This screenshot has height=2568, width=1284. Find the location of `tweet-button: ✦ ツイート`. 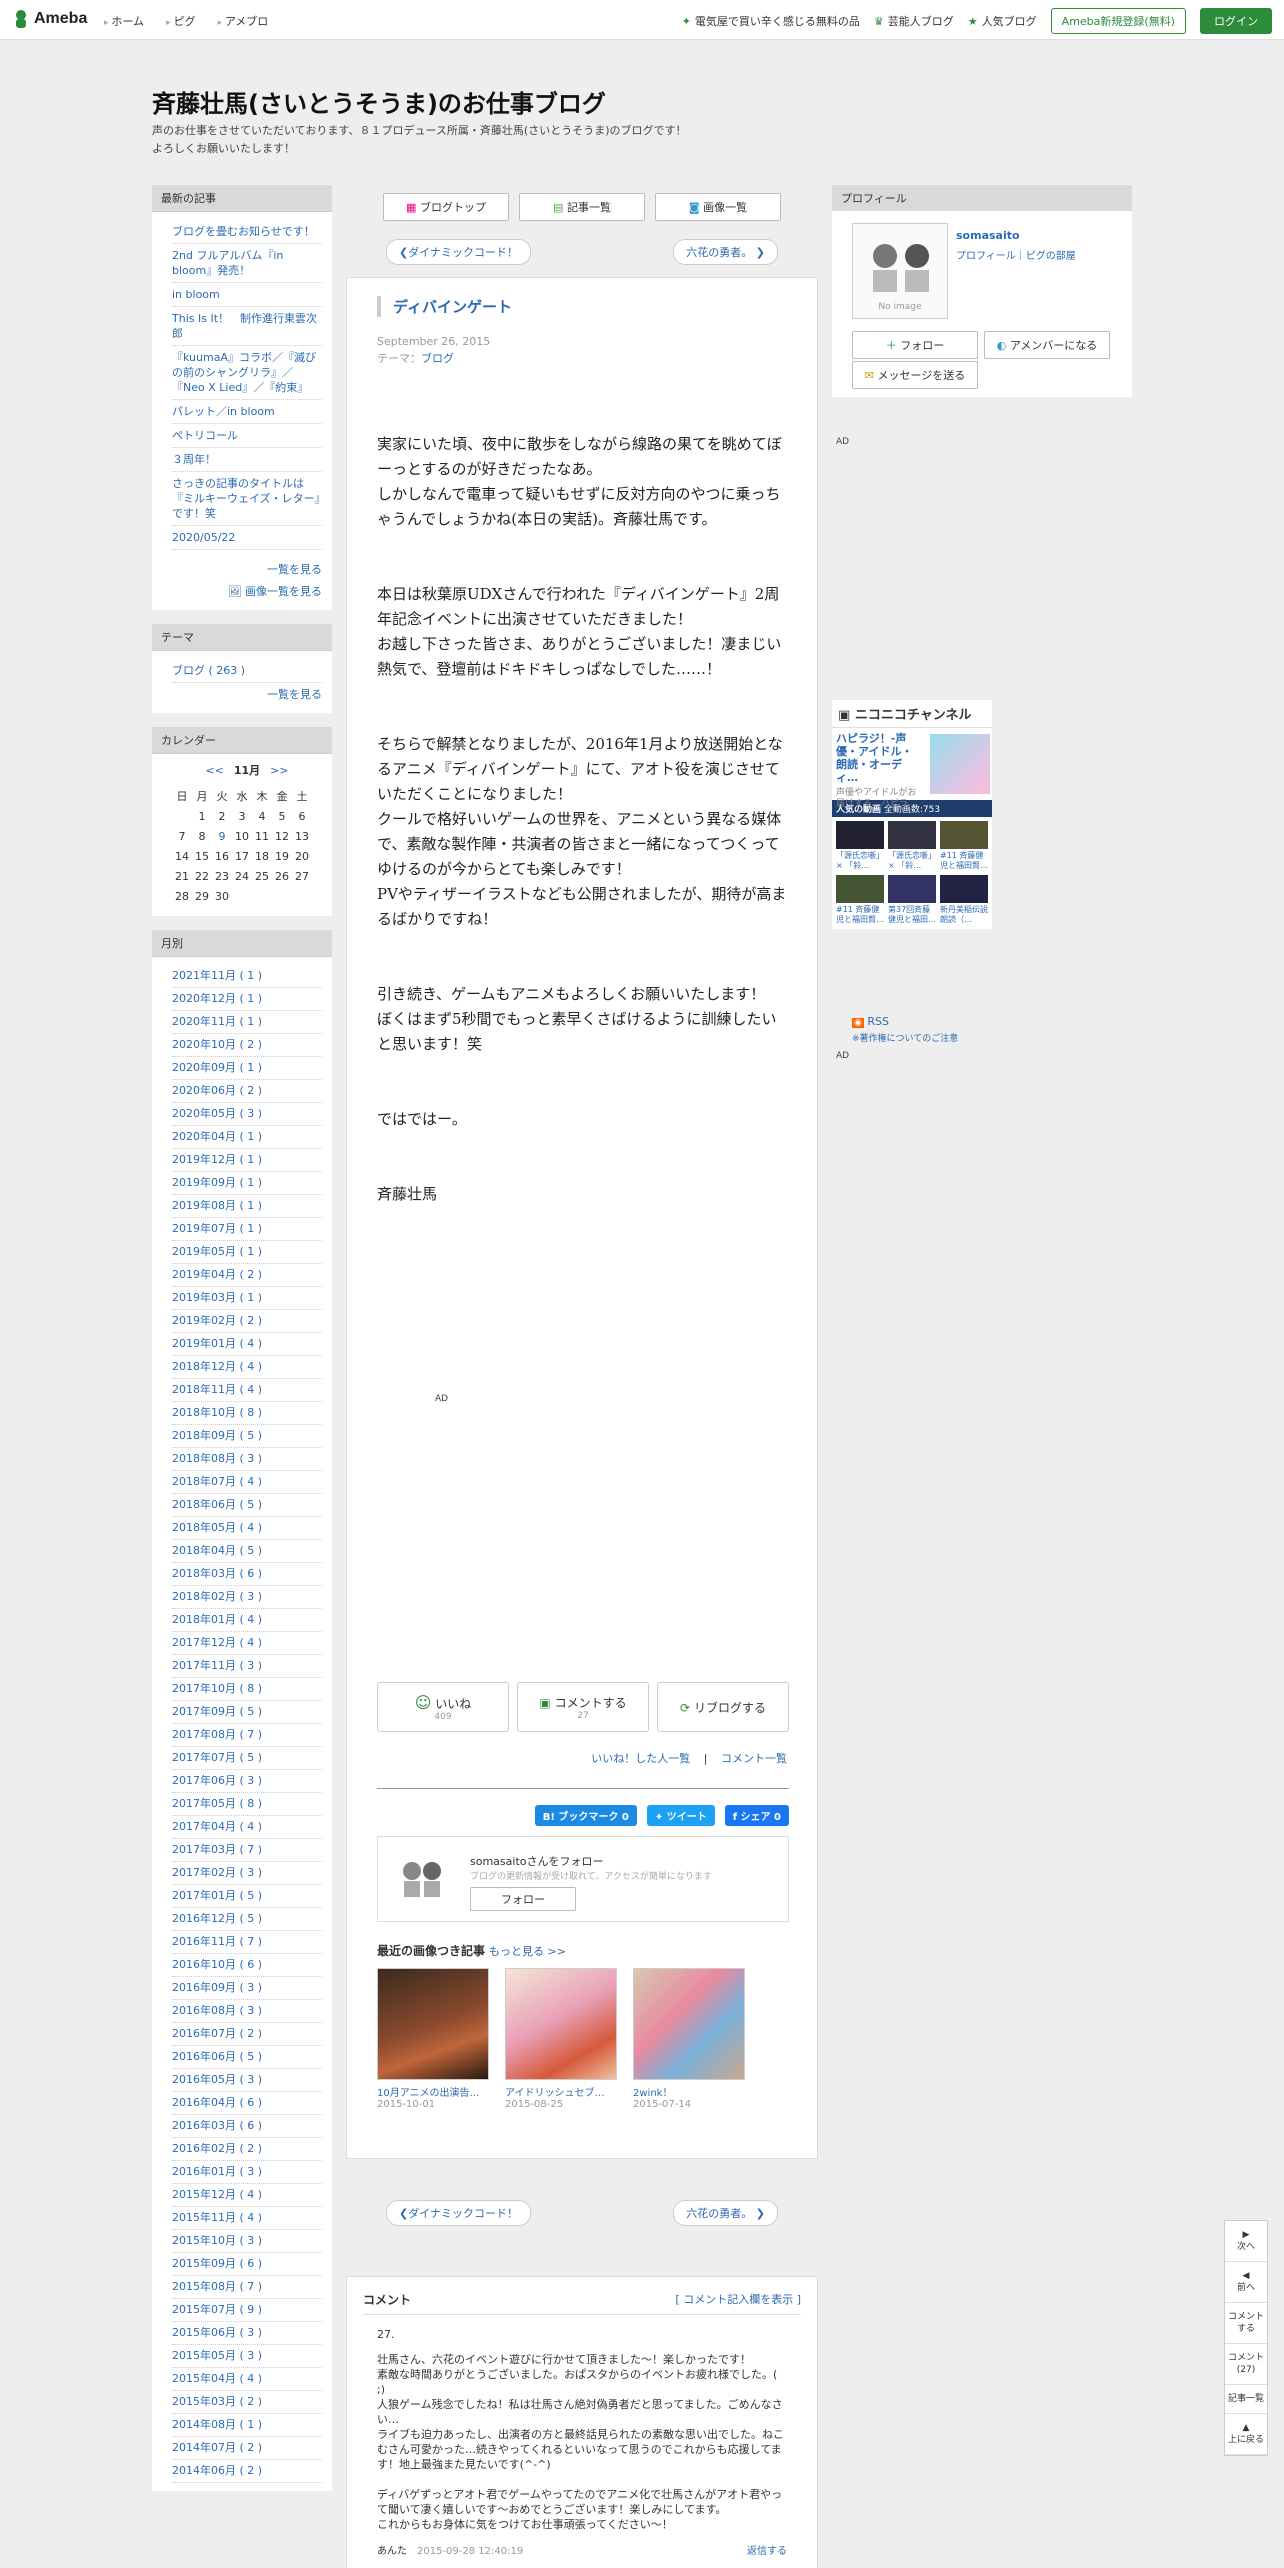

tweet-button: ✦ ツイート is located at coordinates (680, 1815).